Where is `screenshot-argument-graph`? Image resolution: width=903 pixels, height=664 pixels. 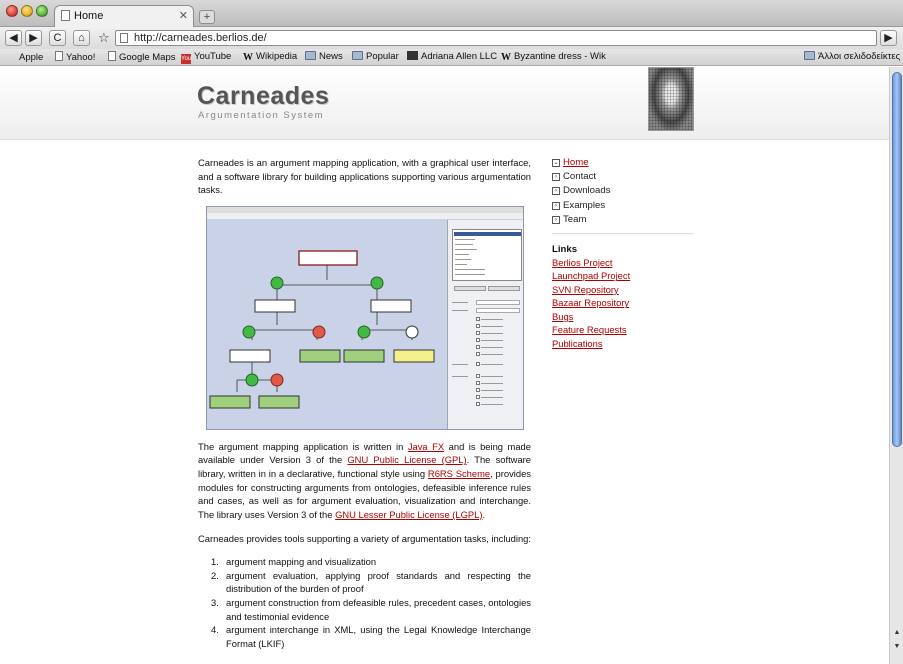
screenshot-argument-graph is located at coordinates (322, 329).